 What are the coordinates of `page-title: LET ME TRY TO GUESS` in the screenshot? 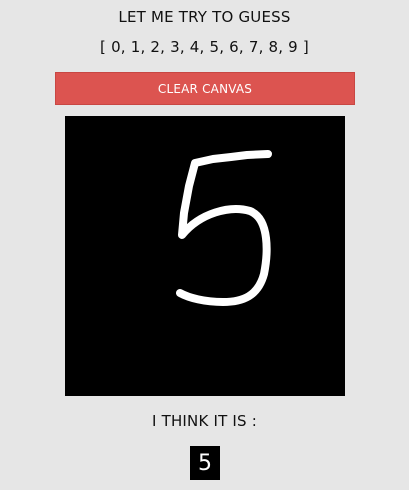 It's located at (204, 17).